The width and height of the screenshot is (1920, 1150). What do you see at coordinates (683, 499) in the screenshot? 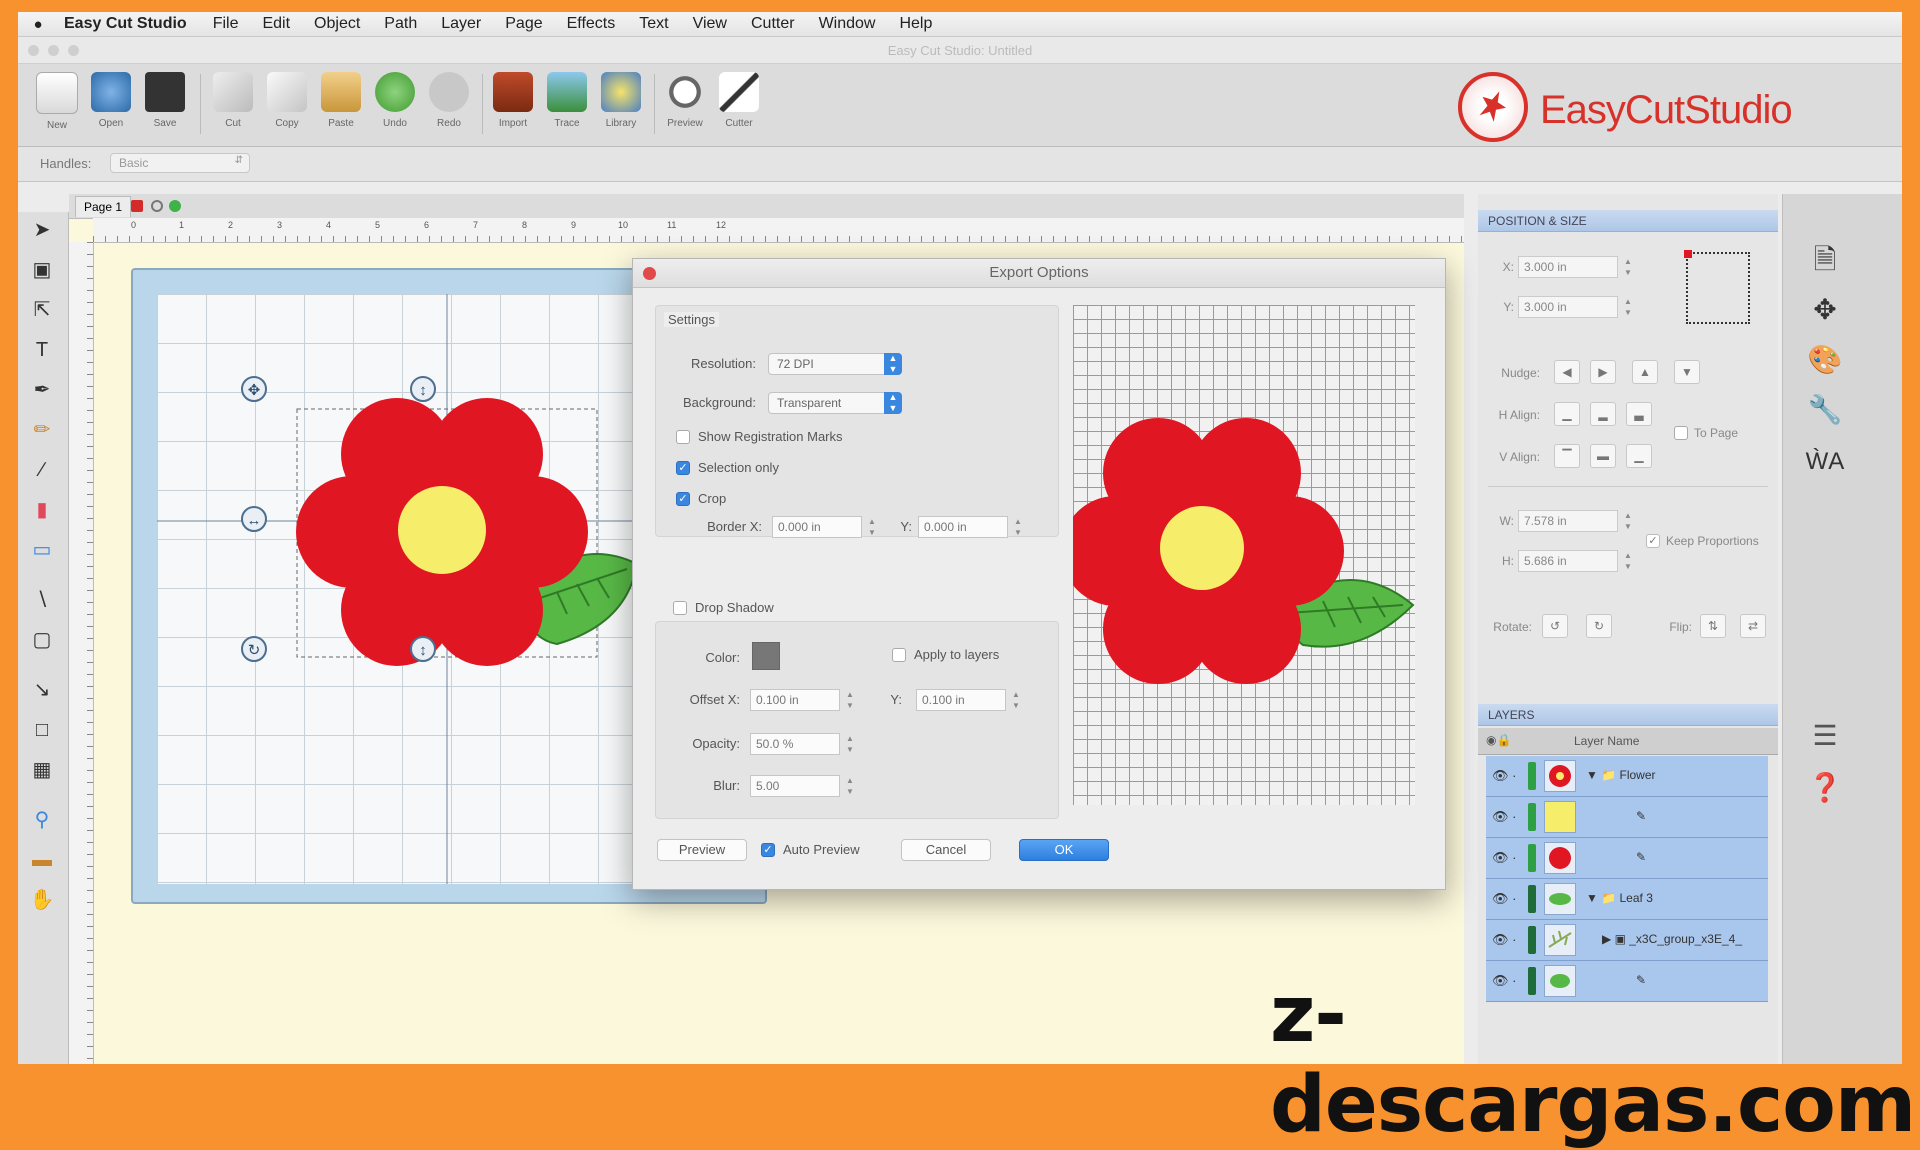
I see `crop-checkbox: ✓` at bounding box center [683, 499].